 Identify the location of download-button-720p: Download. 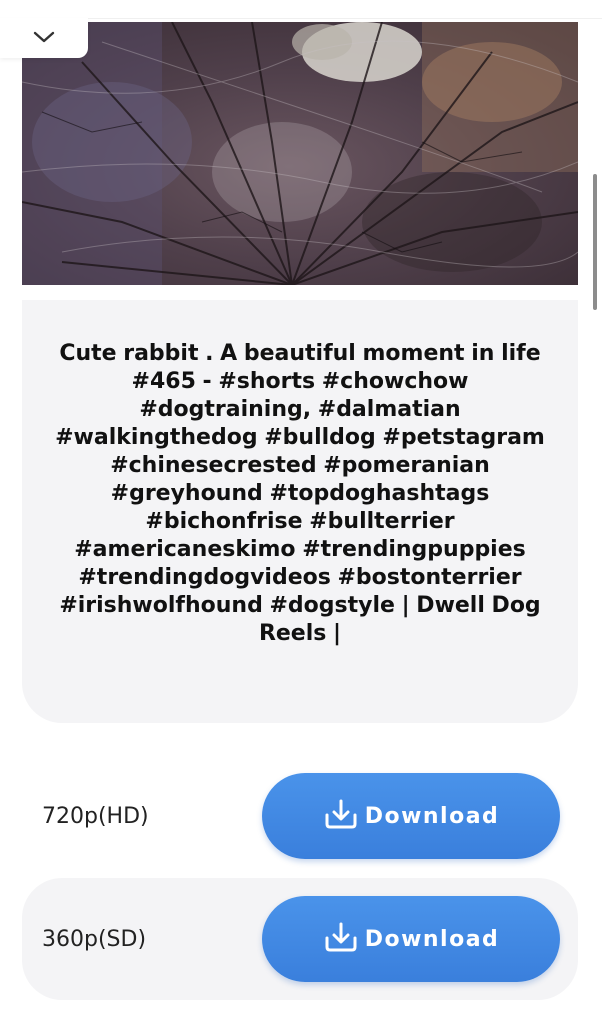
(411, 816).